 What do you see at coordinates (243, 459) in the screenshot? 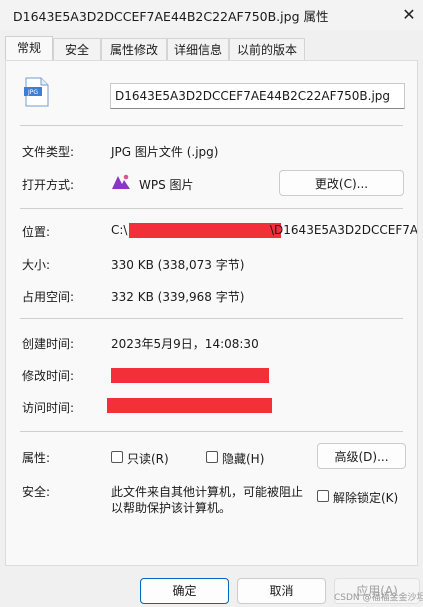
I see `hidden-label: 隐藏(H)` at bounding box center [243, 459].